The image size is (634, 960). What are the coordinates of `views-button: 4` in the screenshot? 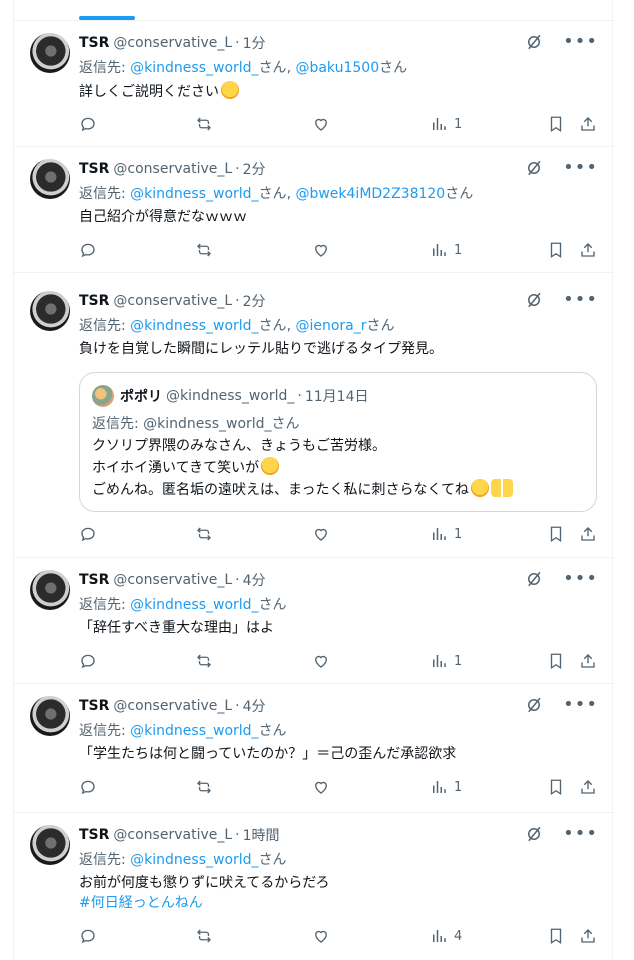 It's located at (446, 936).